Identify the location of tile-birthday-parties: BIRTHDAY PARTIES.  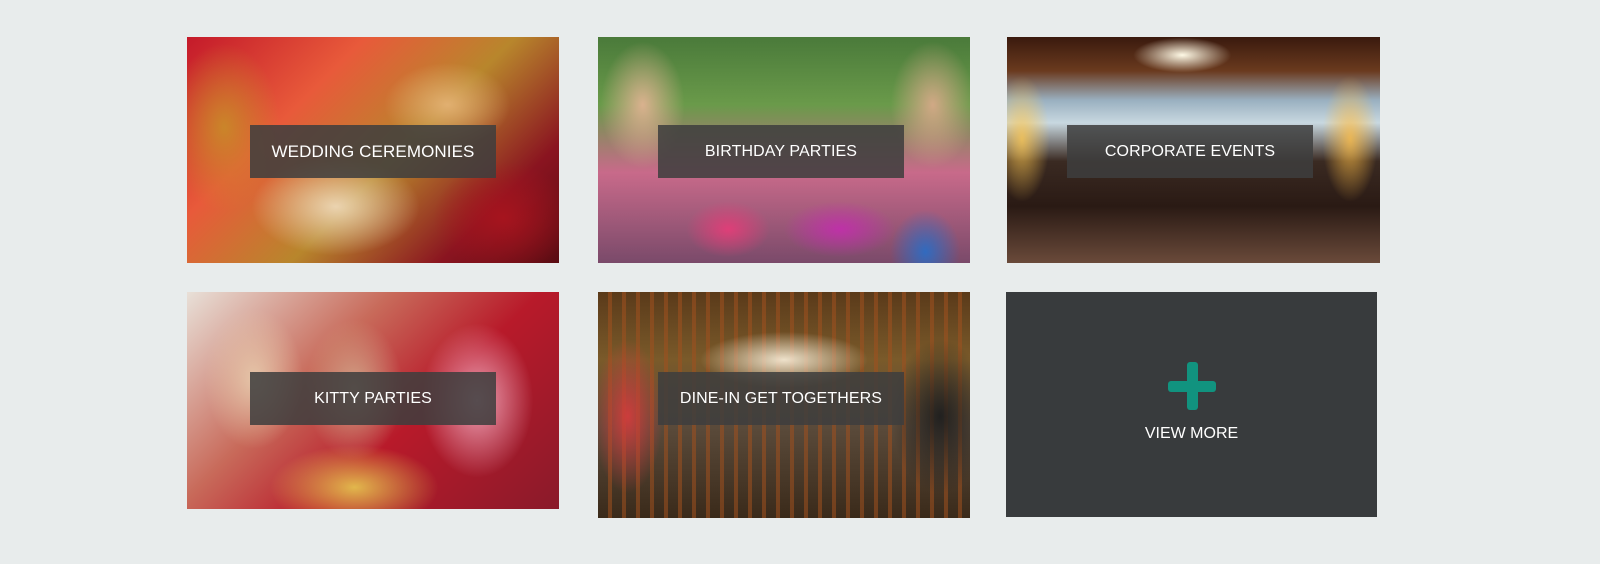
(784, 150).